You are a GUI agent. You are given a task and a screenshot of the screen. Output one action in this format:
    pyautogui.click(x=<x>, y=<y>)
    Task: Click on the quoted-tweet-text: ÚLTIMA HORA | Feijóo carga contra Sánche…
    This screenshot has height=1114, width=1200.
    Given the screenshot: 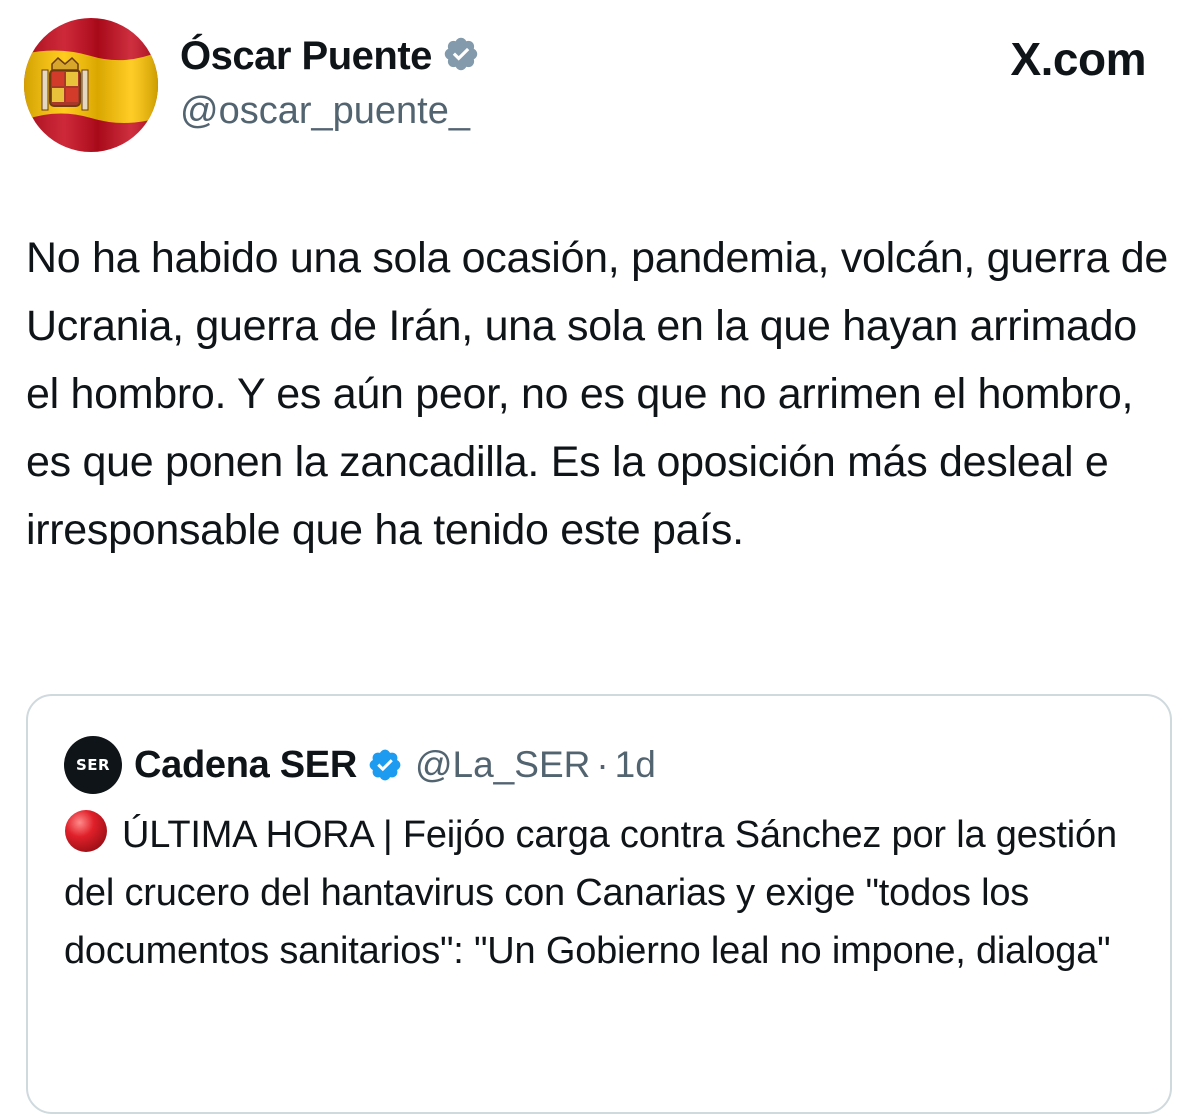 What is the action you would take?
    pyautogui.click(x=590, y=893)
    